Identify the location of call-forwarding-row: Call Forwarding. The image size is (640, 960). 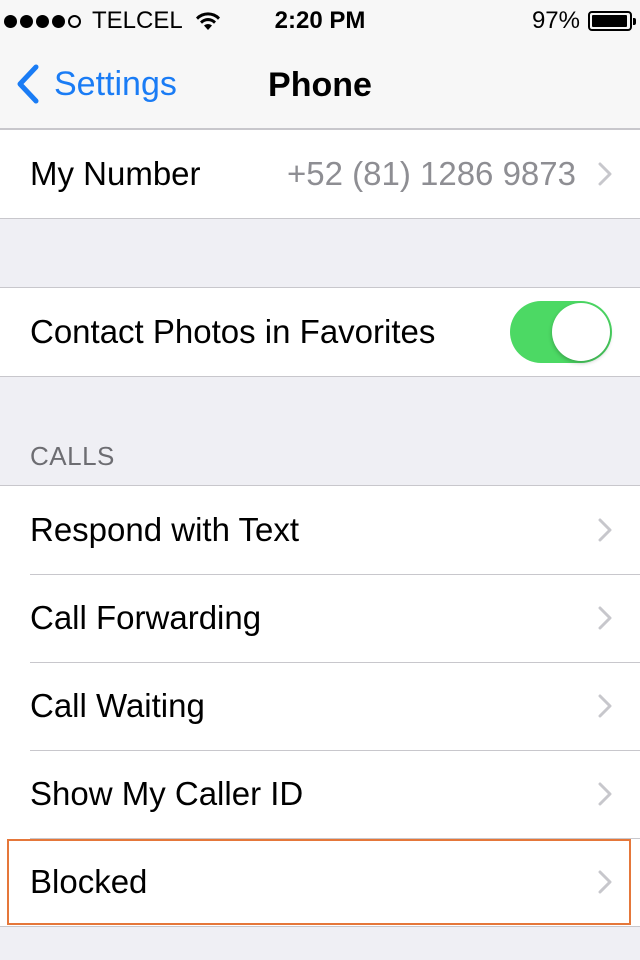
(320, 618).